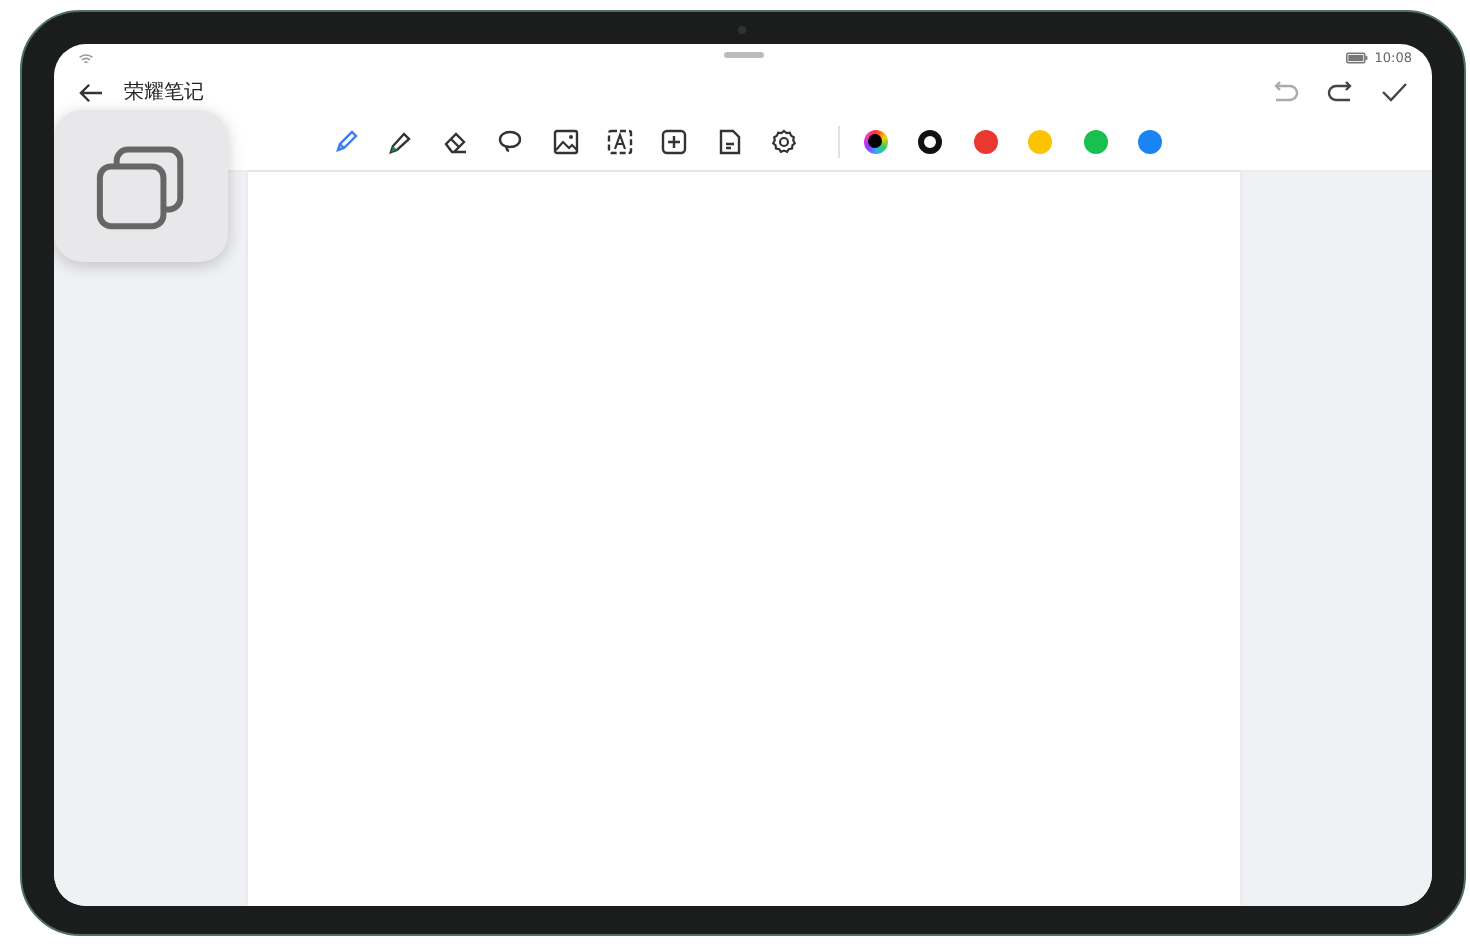  Describe the element at coordinates (400, 141) in the screenshot. I see `highlighter-tool-icon` at that location.